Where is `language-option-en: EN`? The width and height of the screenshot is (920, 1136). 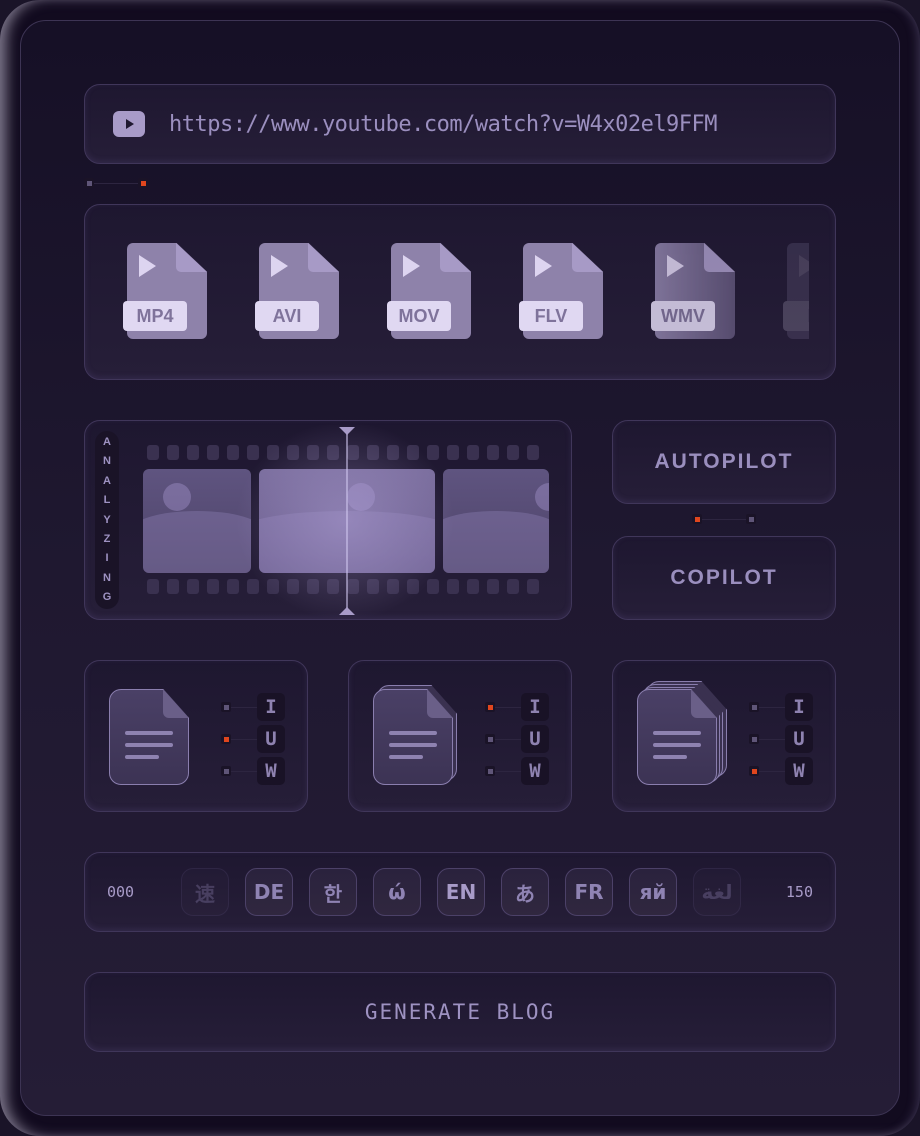 language-option-en: EN is located at coordinates (461, 892).